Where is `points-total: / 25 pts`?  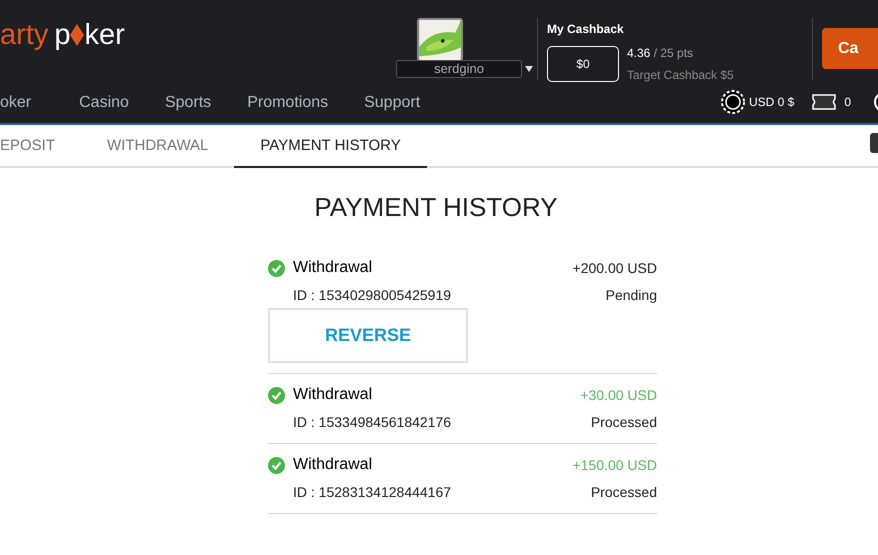 points-total: / 25 pts is located at coordinates (674, 53).